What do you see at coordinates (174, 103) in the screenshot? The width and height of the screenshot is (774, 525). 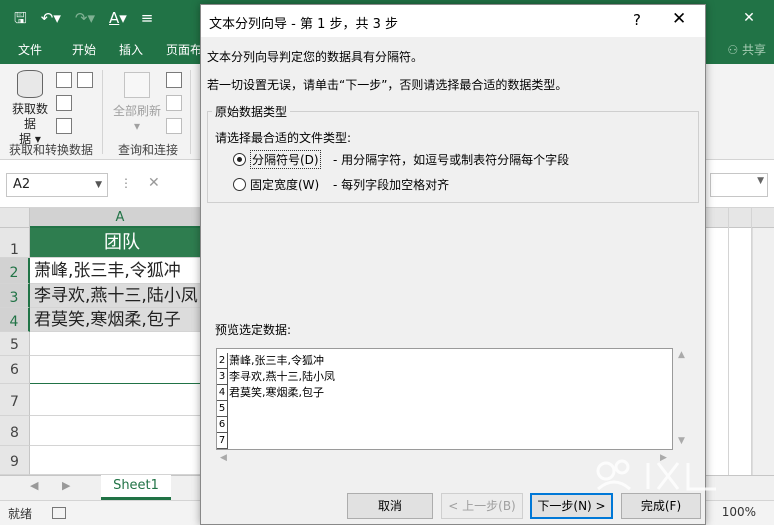 I see `properties-icon` at bounding box center [174, 103].